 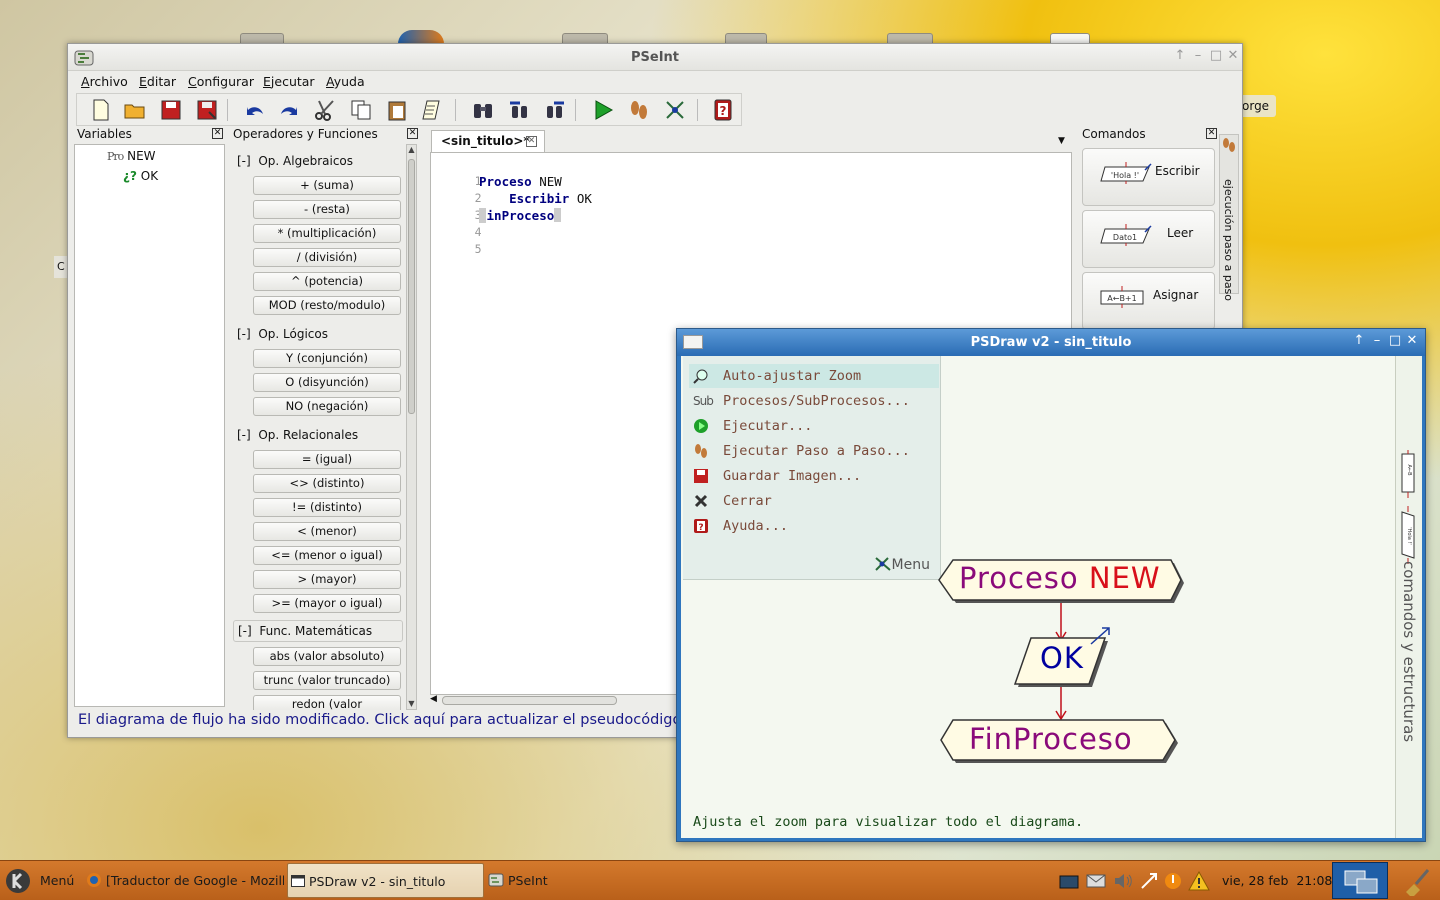 I want to click on title-bar: PSeInt ↑ – □ ✕, so click(x=655, y=57).